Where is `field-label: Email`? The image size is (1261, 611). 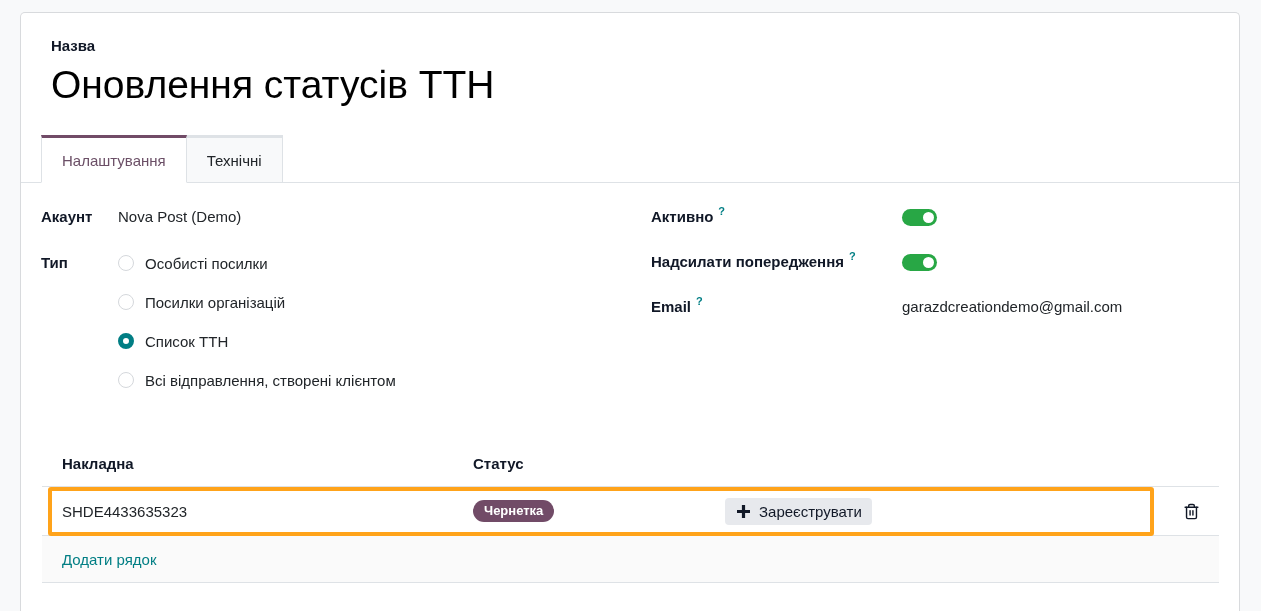 field-label: Email is located at coordinates (671, 307).